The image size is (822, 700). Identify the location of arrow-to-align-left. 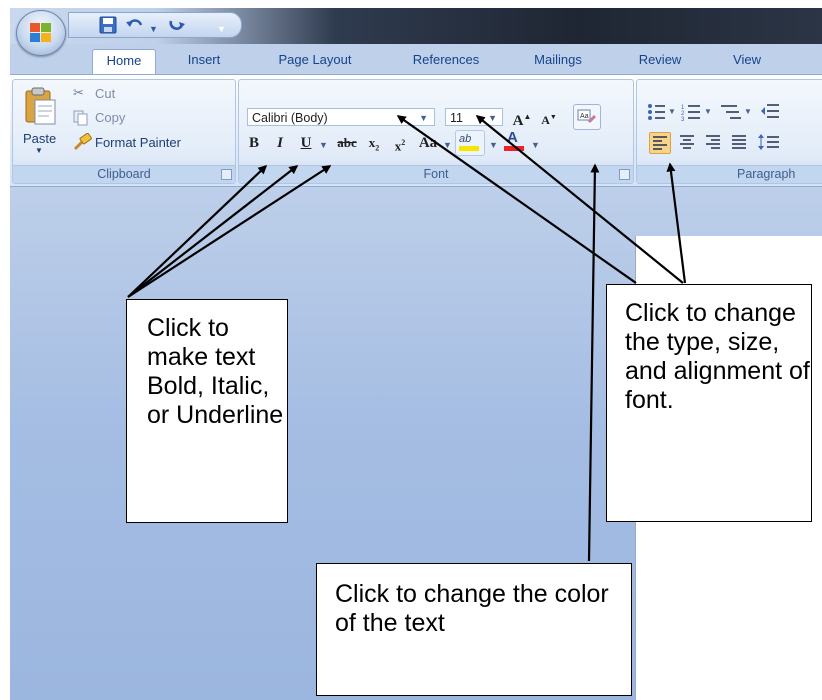
(676, 223).